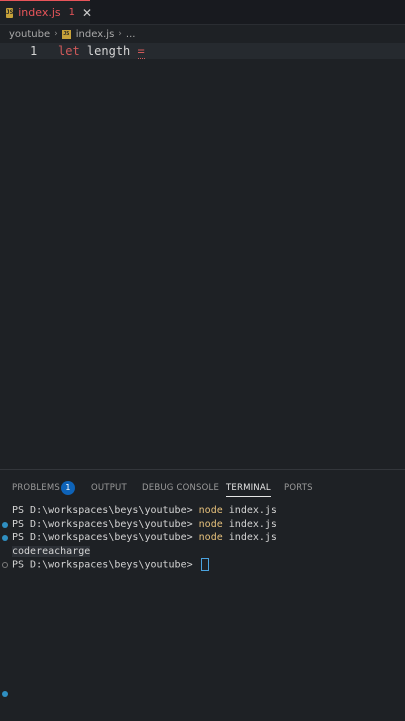 The height and width of the screenshot is (721, 405). What do you see at coordinates (71, 12) in the screenshot?
I see `tab-problem-count: 1` at bounding box center [71, 12].